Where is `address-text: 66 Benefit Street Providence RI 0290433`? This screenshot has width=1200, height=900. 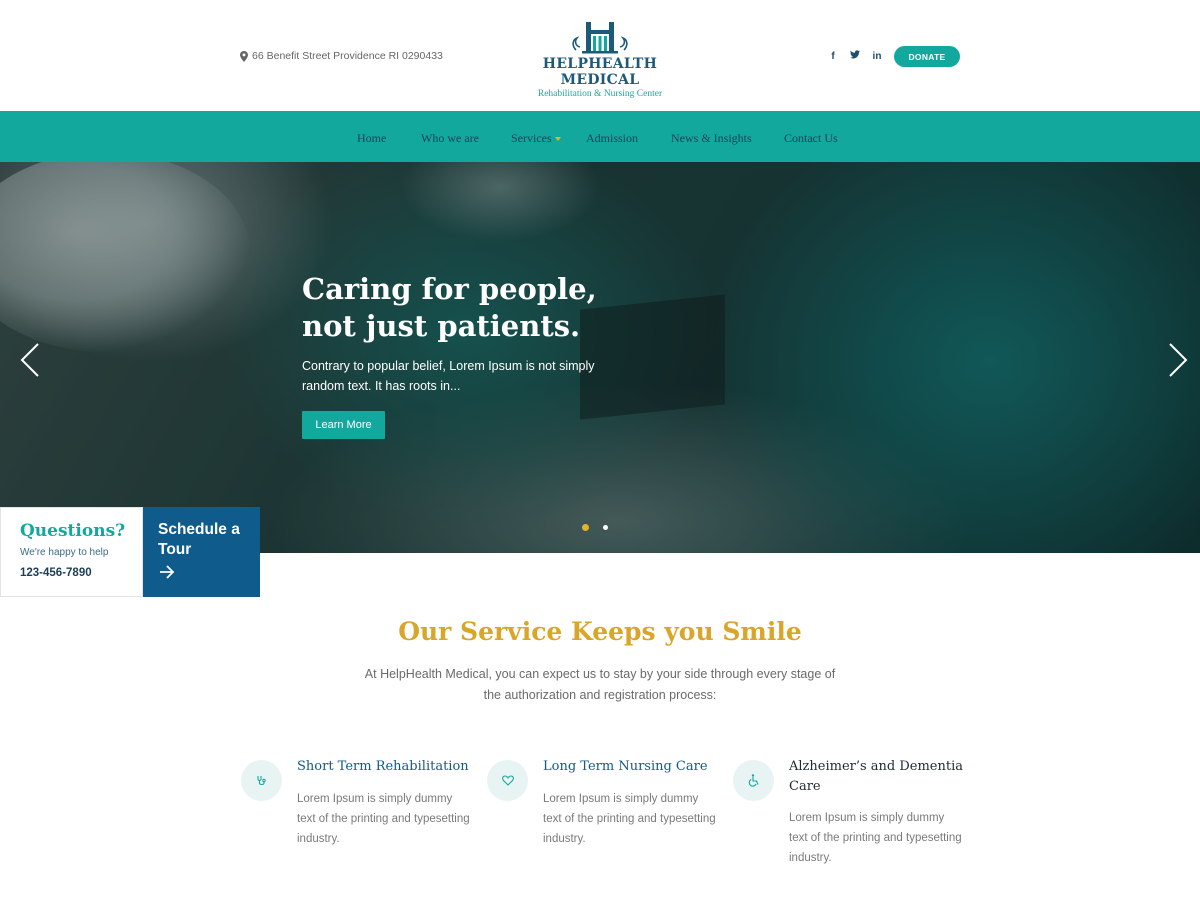
address-text: 66 Benefit Street Providence RI 0290433 is located at coordinates (347, 56).